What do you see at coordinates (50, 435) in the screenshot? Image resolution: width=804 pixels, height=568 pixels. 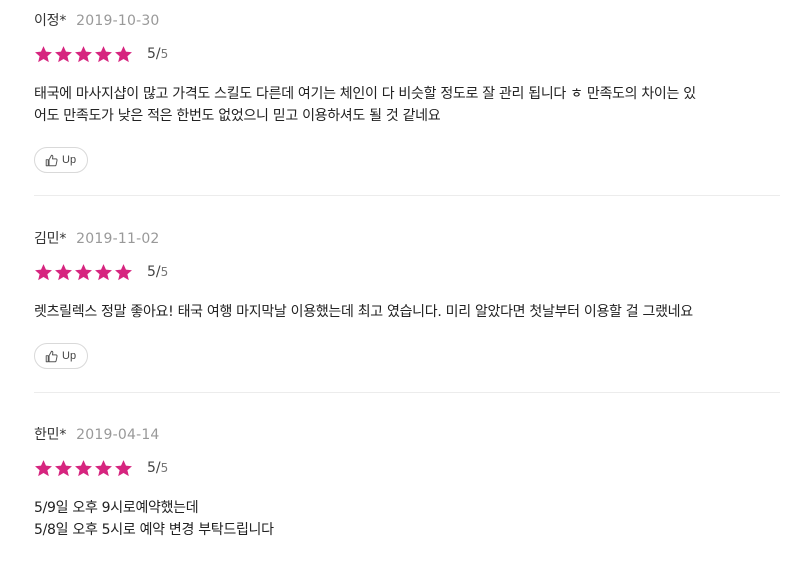 I see `reviewer-name: 한민*` at bounding box center [50, 435].